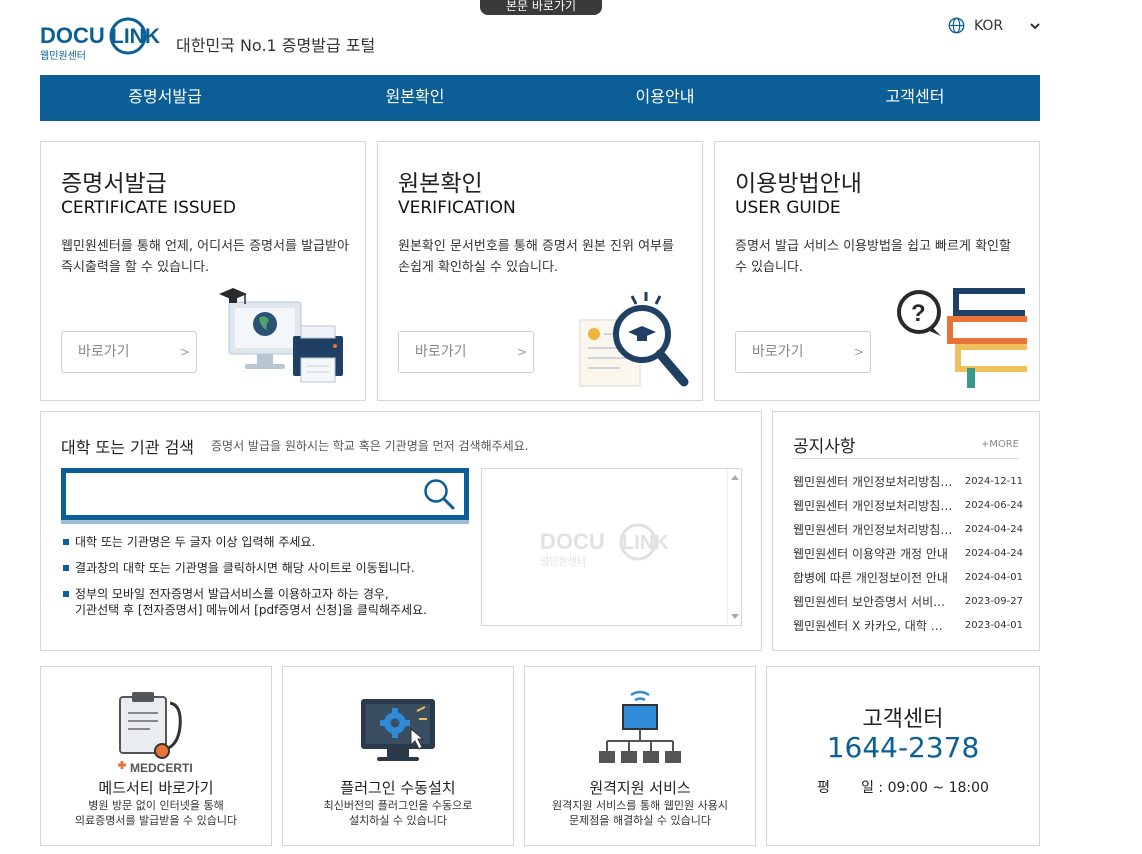 The image size is (1142, 854). I want to click on globe-icon, so click(956, 25).